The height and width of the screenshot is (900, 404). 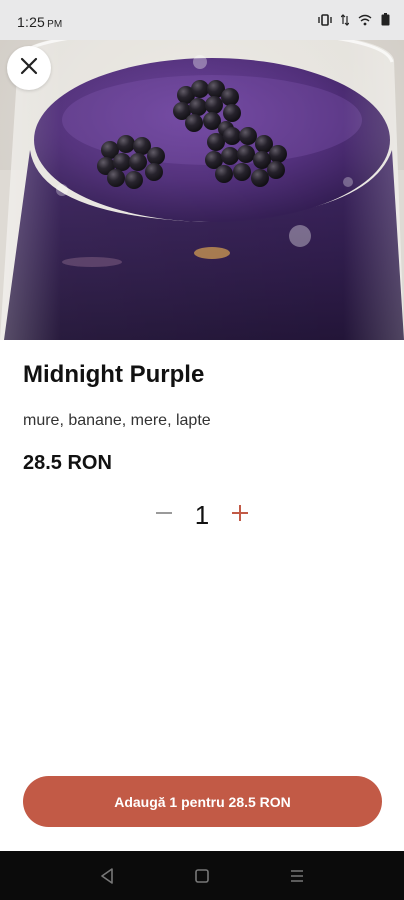 I want to click on increase-quantity-button, so click(x=240, y=515).